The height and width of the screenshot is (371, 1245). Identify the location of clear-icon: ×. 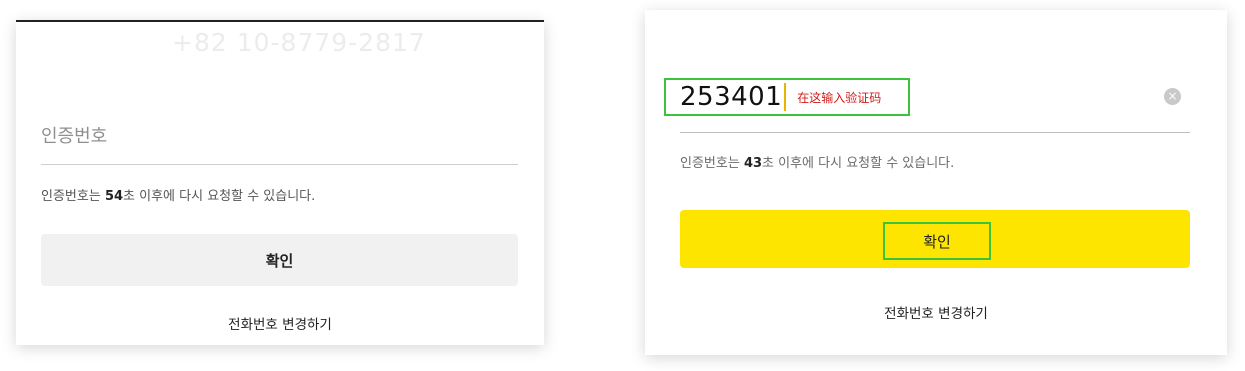
(1172, 96).